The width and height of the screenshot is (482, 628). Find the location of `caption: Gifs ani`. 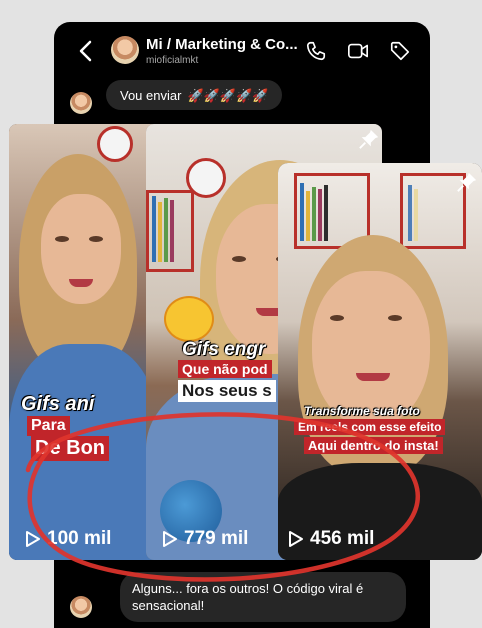

caption: Gifs ani is located at coordinates (58, 404).